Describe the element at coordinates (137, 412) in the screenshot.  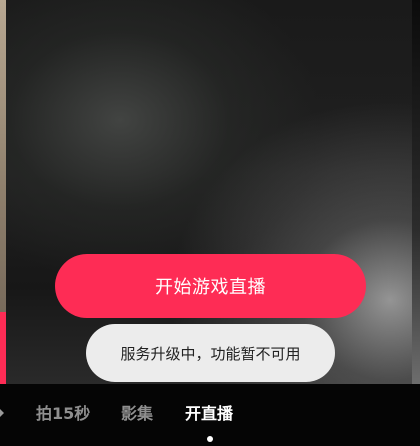
I see `tab-album: 影集` at that location.